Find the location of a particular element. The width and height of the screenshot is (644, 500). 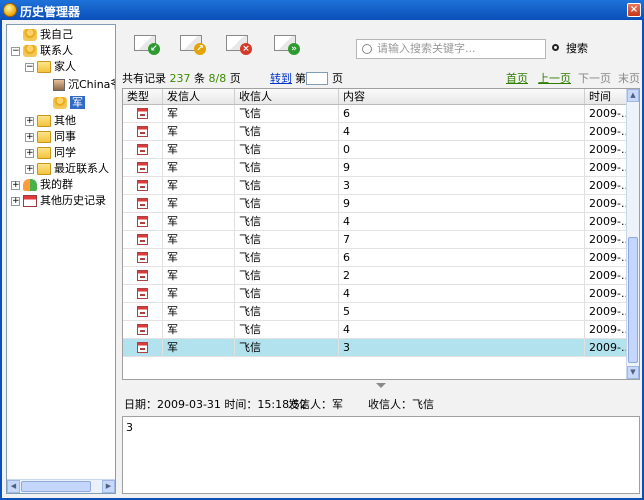

scroll-down-icon: ▼ is located at coordinates (633, 372).